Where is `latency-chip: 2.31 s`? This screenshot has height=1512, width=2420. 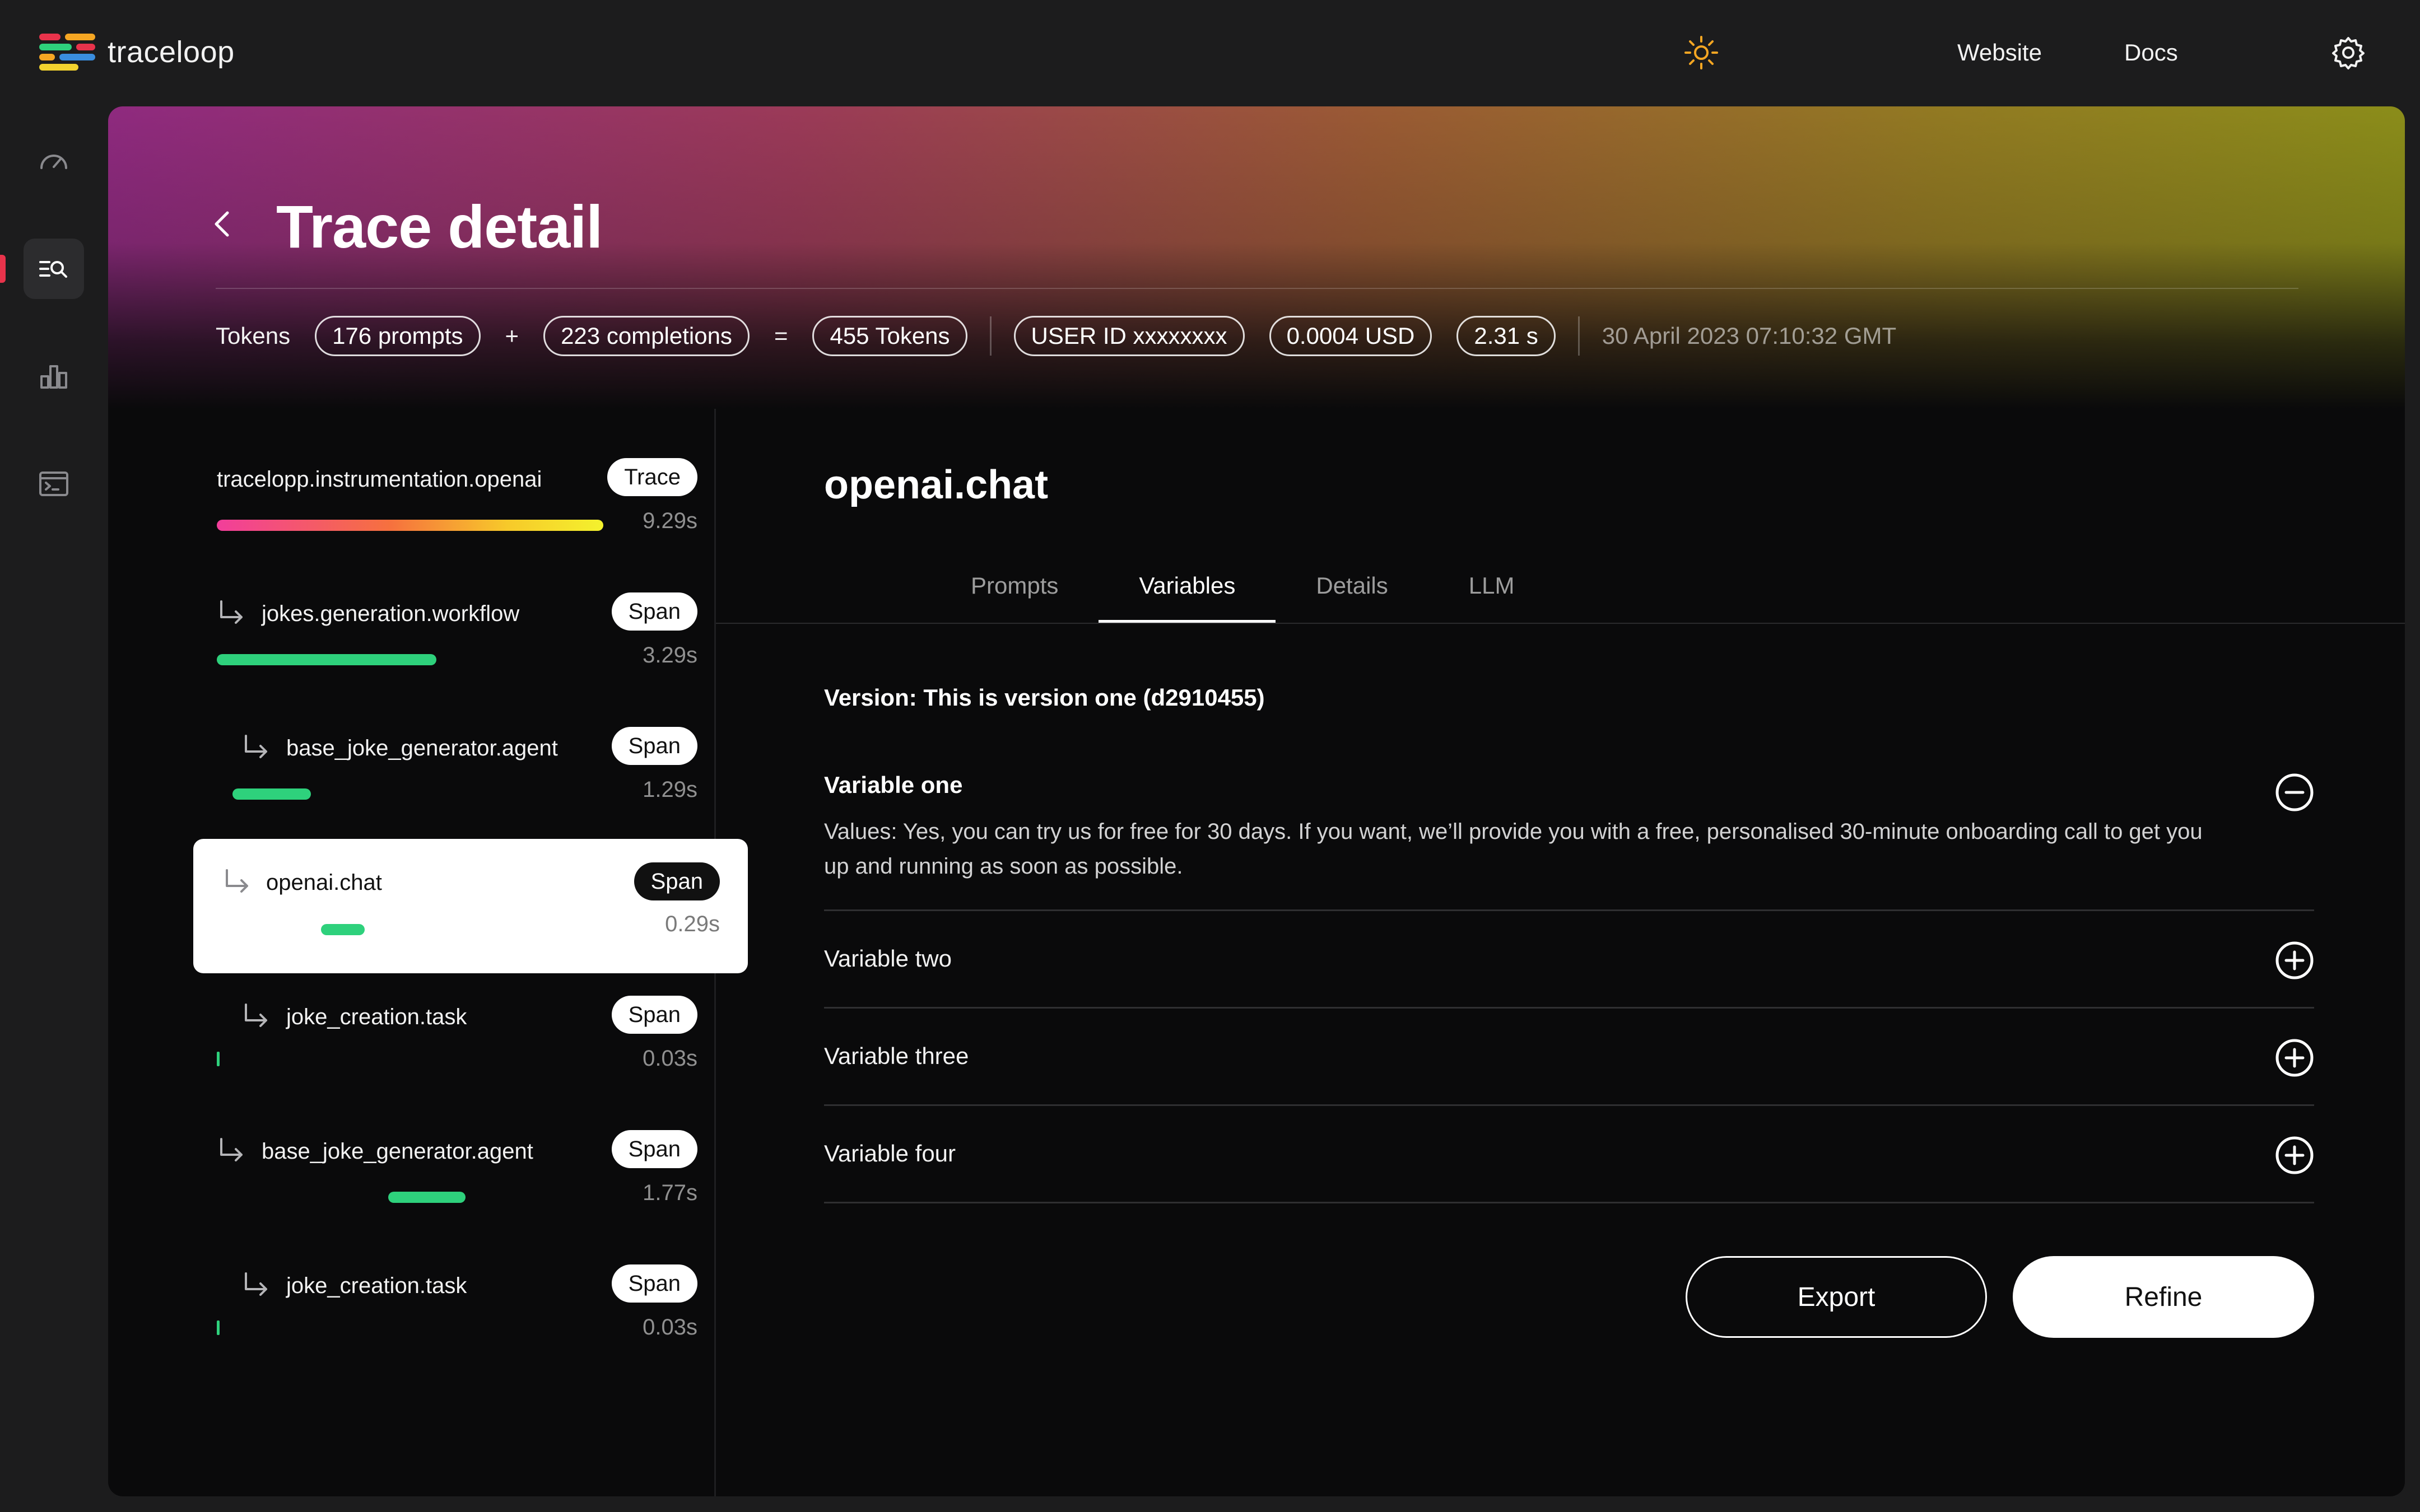
latency-chip: 2.31 s is located at coordinates (1506, 336).